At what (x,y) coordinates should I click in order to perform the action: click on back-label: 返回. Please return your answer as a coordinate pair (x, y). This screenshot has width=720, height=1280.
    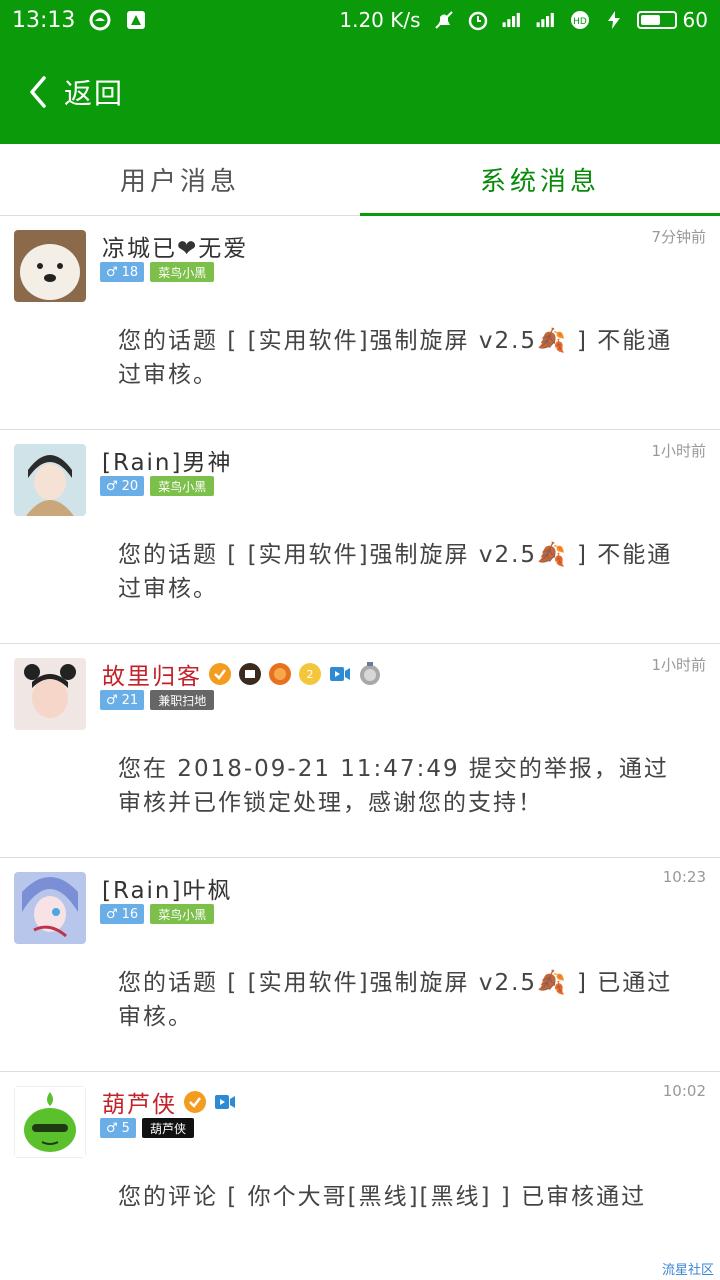
    Looking at the image, I should click on (94, 93).